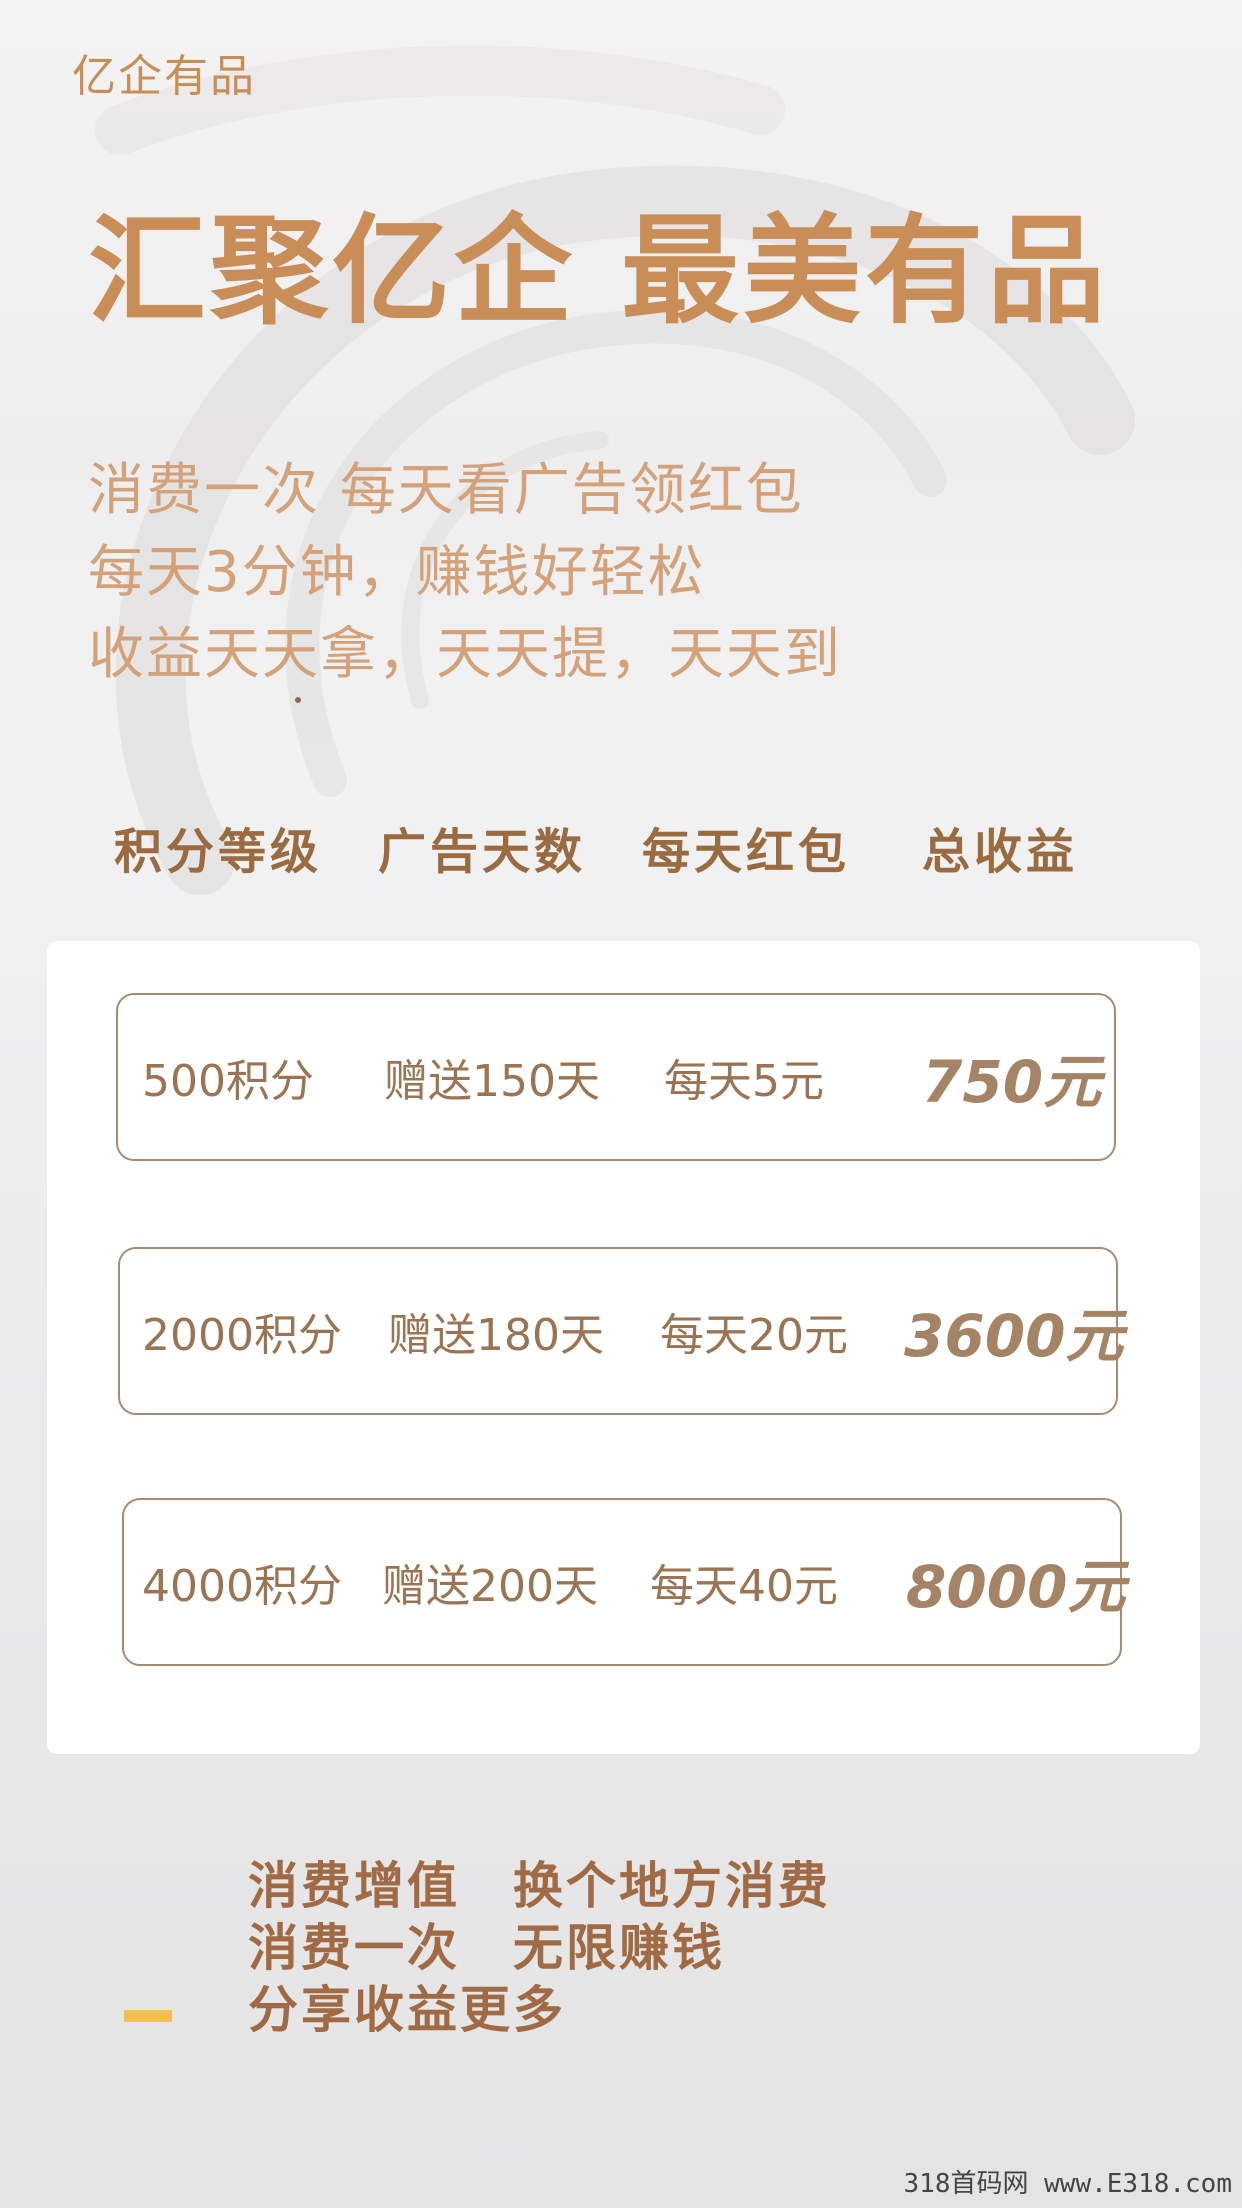 This screenshot has height=2208, width=1242. I want to click on intro-line: 每天3分钟，赚钱好轻松, so click(397, 572).